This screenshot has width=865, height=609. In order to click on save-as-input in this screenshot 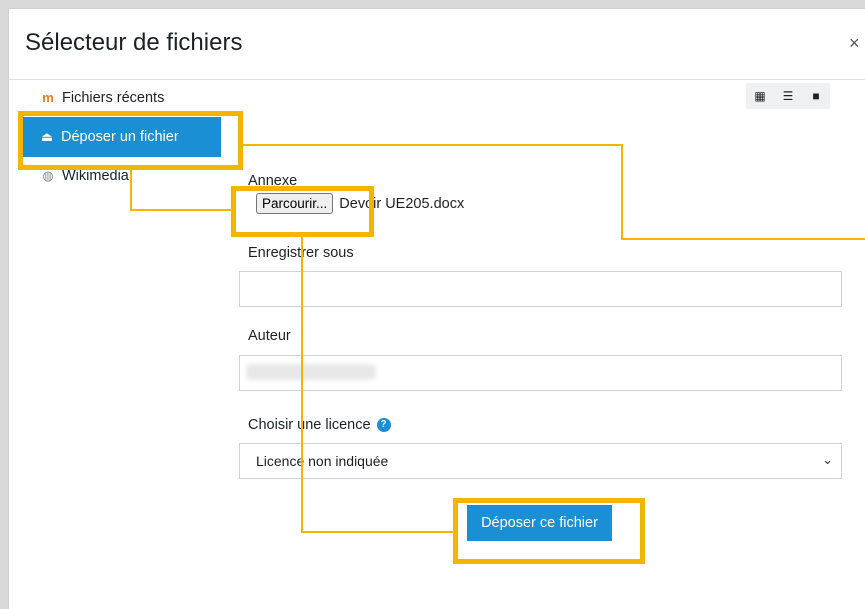, I will do `click(540, 289)`.